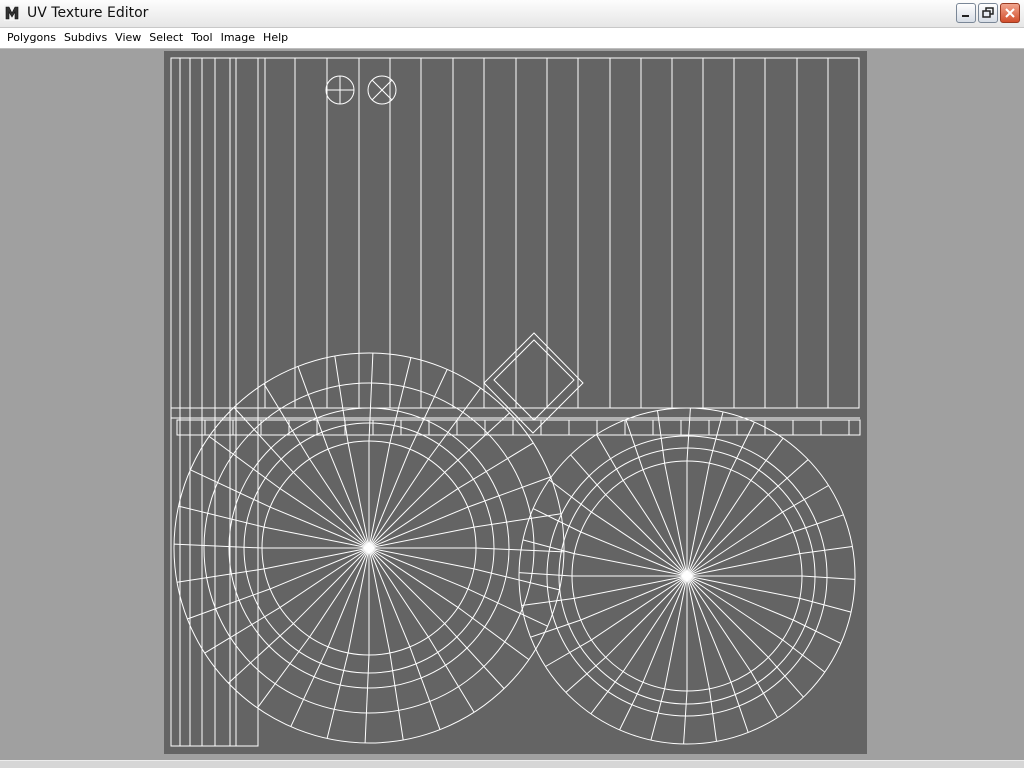 Image resolution: width=1024 pixels, height=768 pixels. Describe the element at coordinates (966, 13) in the screenshot. I see `minimize-button` at that location.